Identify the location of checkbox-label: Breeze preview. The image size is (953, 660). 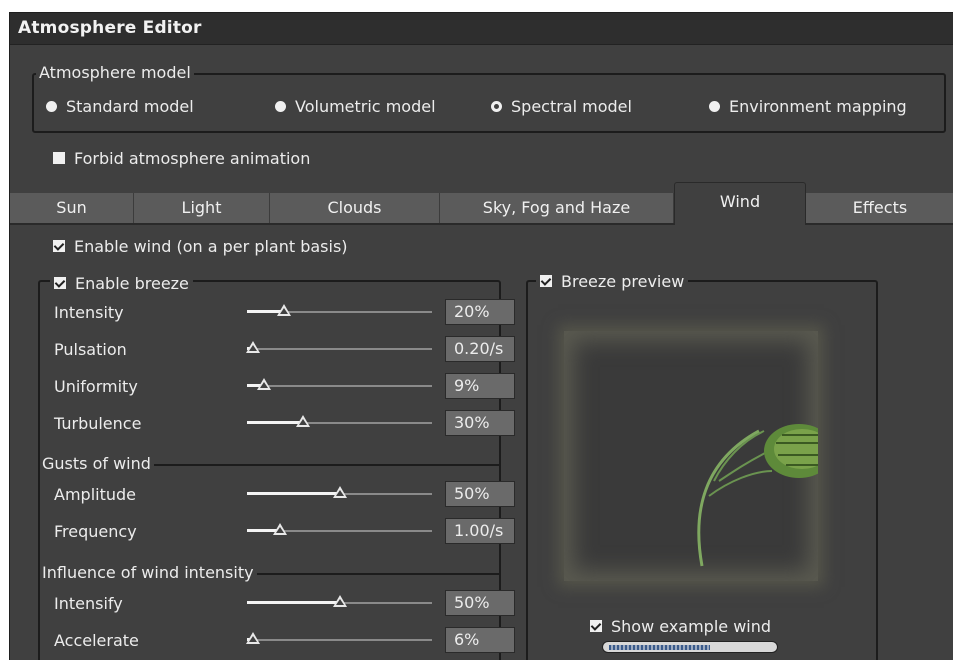
(623, 281).